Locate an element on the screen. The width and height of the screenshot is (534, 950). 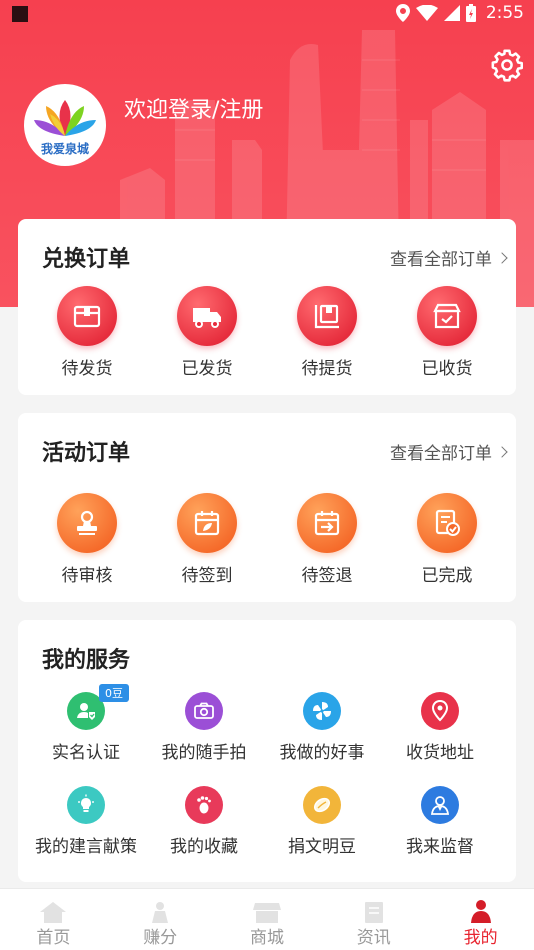
exchange-orders-title: 兑换订单 is located at coordinates (86, 259).